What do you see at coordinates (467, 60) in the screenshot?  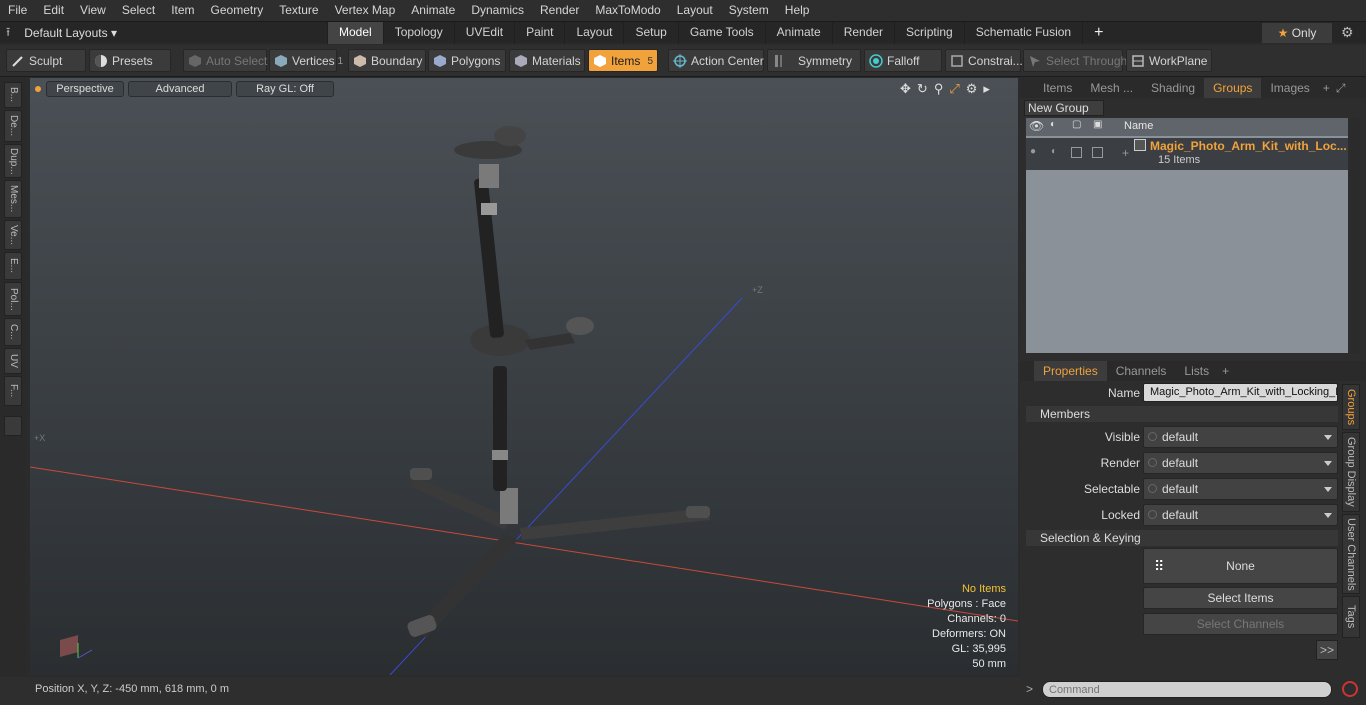 I see `polygons-button: Polygons` at bounding box center [467, 60].